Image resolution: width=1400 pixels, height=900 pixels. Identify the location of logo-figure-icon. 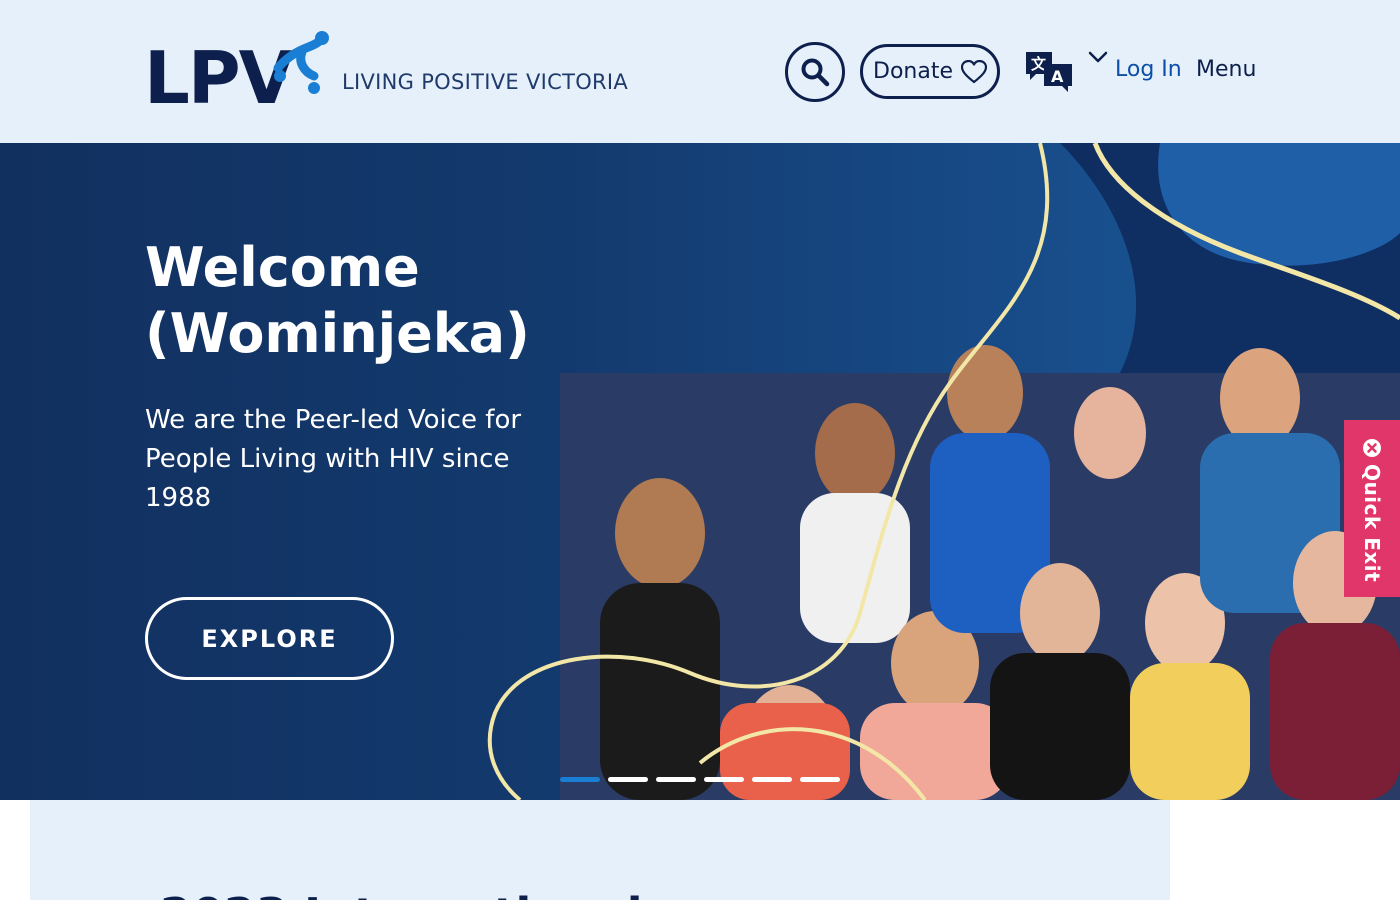
(301, 62).